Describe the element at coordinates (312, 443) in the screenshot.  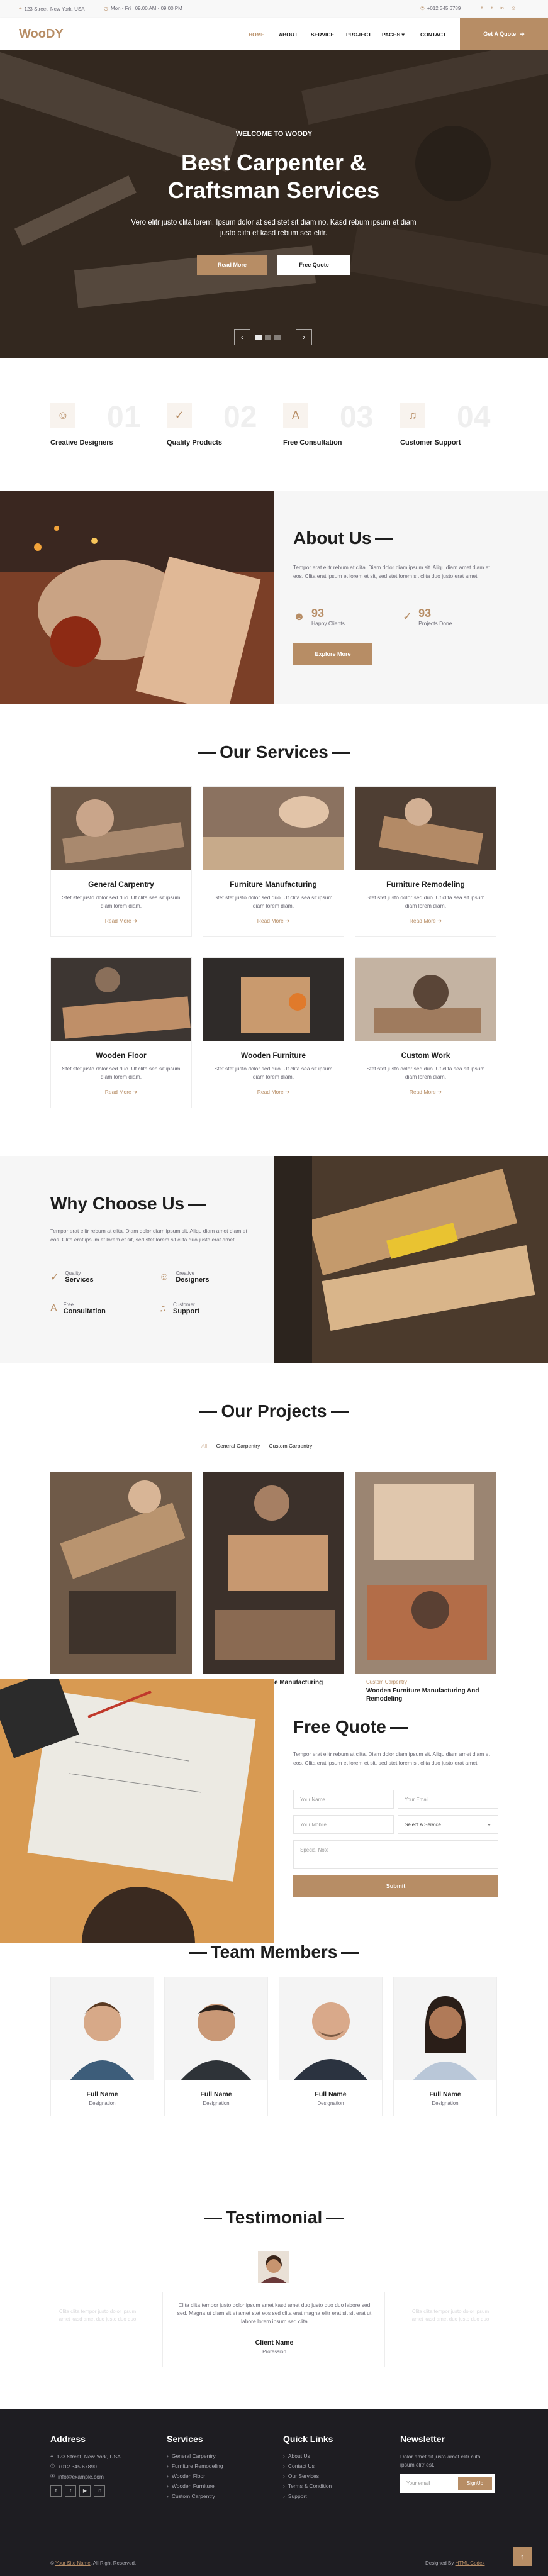
I see `feature-label: Free Consultation` at that location.